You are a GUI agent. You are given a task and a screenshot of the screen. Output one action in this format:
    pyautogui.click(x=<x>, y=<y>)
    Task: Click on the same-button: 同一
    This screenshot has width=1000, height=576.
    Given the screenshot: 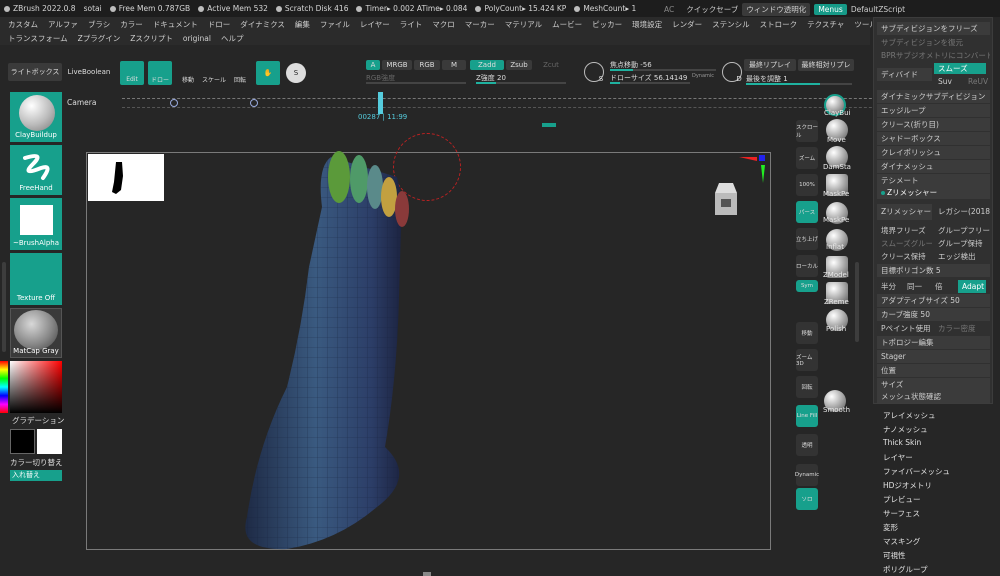 What is the action you would take?
    pyautogui.click(x=916, y=286)
    